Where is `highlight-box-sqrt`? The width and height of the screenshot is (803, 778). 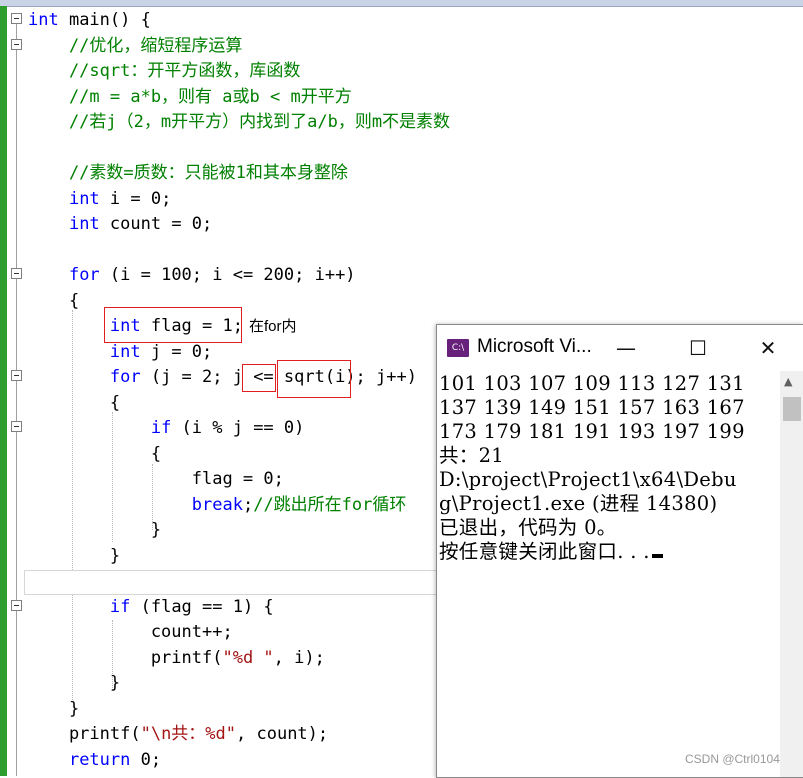 highlight-box-sqrt is located at coordinates (314, 379).